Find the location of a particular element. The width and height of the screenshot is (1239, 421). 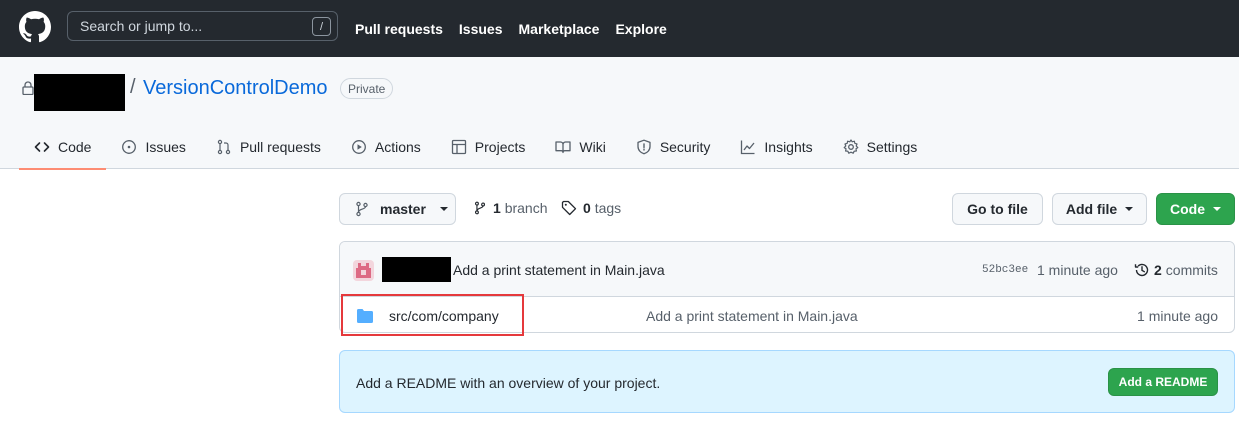

tab-projects: Projects is located at coordinates (488, 147).